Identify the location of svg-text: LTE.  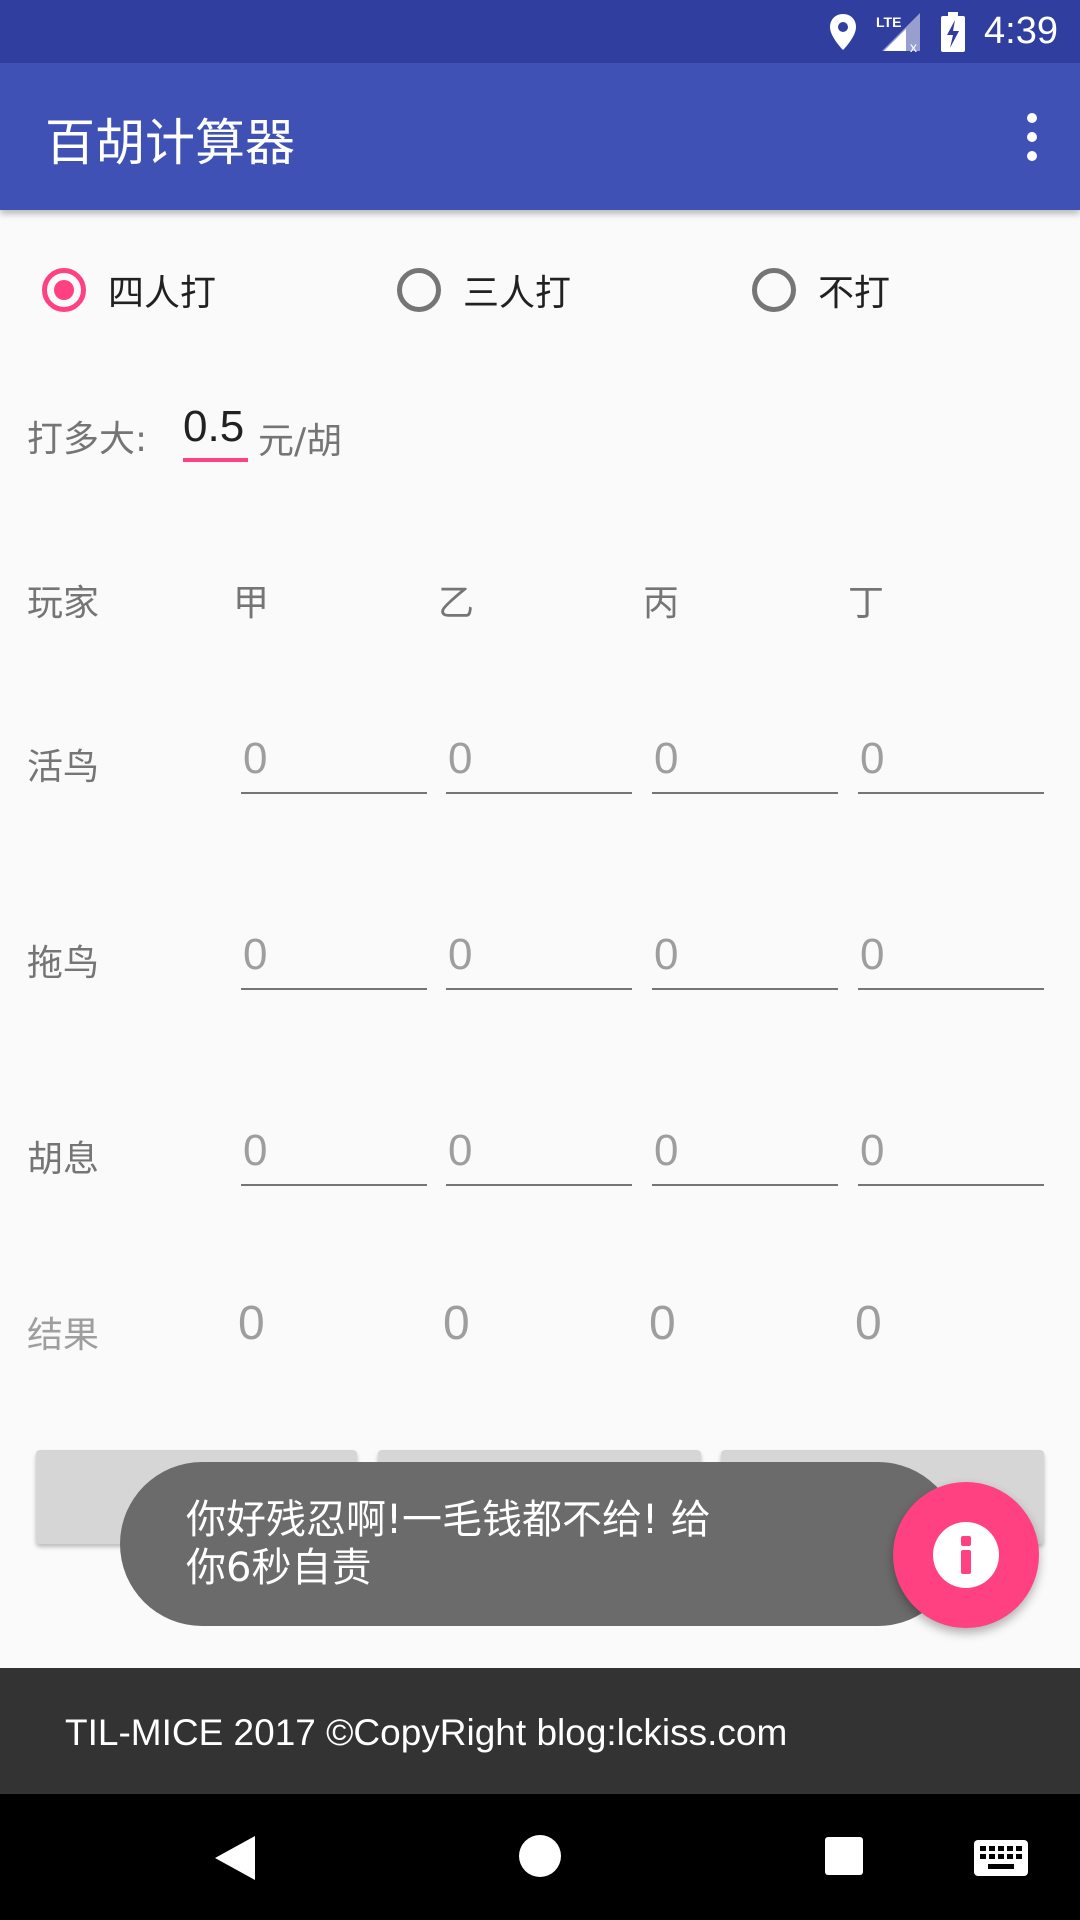
(888, 22).